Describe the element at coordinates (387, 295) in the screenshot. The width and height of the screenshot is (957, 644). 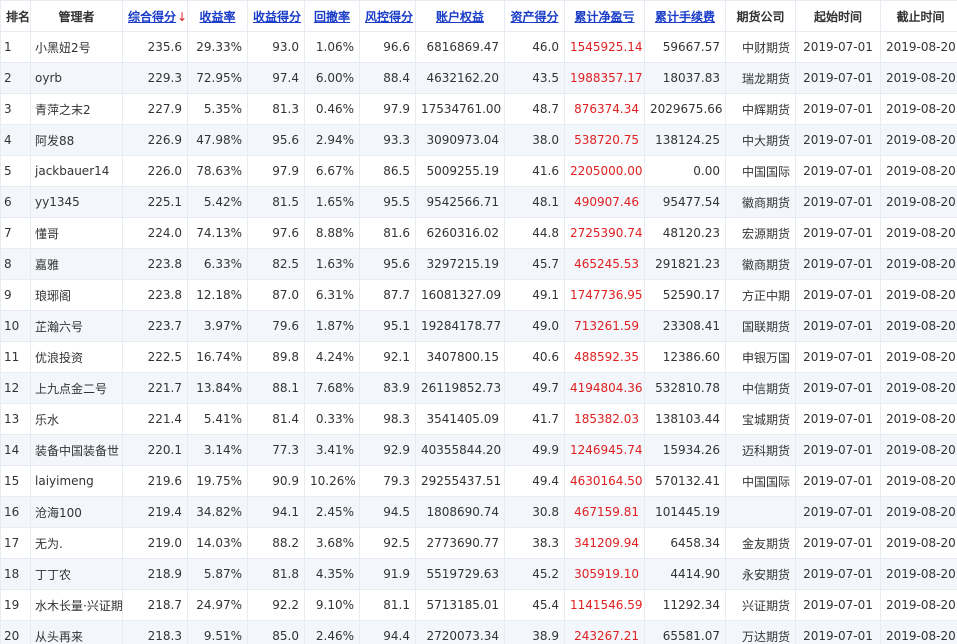
I see `cell-risk-score: 87.7` at that location.